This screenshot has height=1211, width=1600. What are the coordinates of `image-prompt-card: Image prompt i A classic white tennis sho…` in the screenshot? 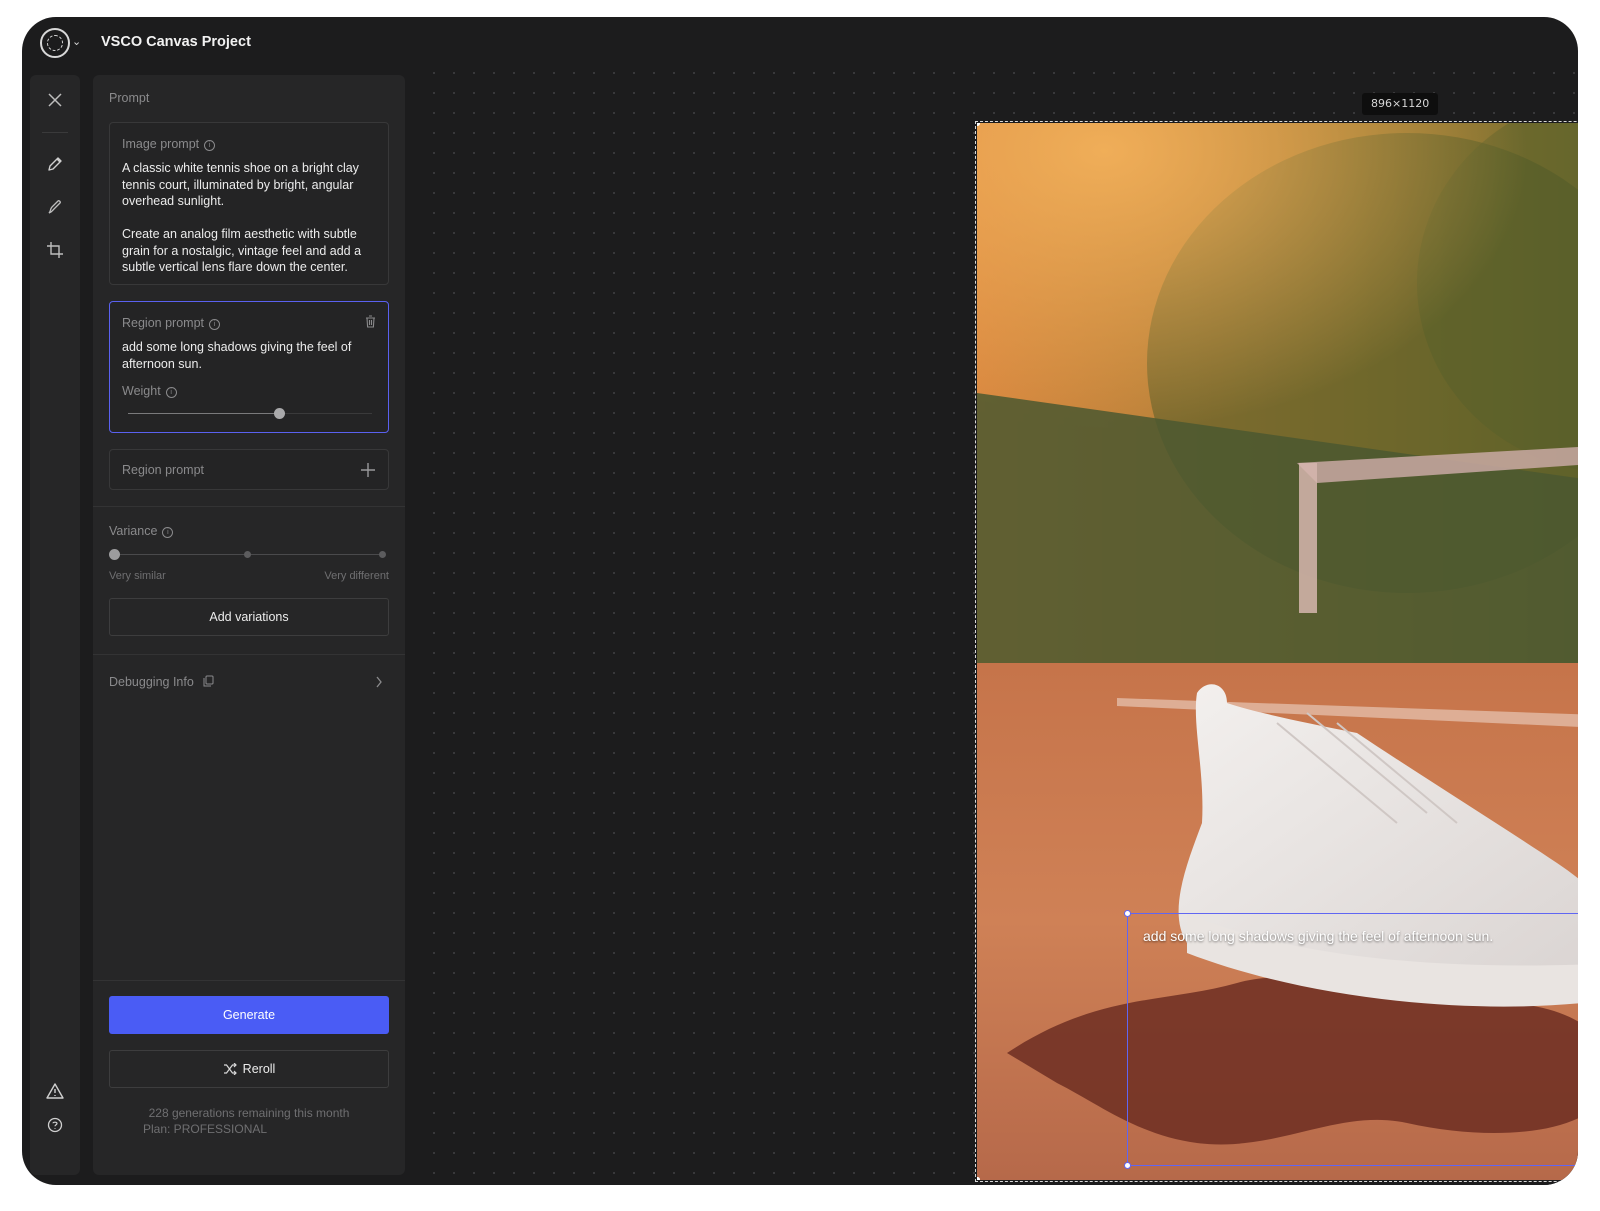 It's located at (249, 203).